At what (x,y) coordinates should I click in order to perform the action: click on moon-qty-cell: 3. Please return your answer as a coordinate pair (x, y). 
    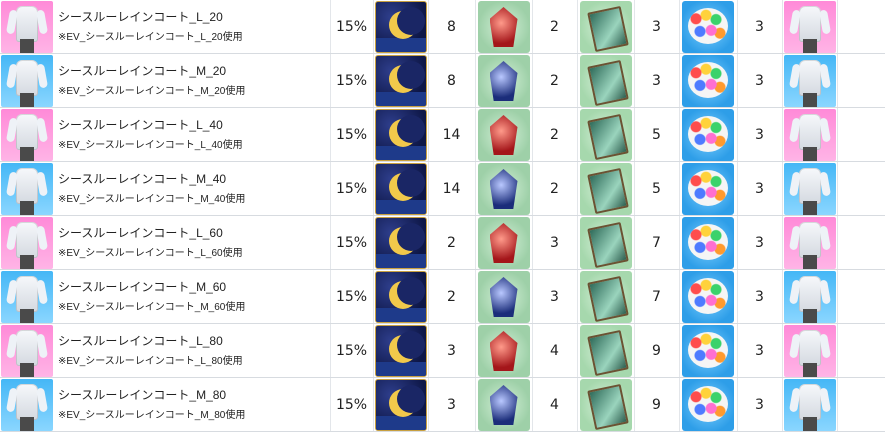
    Looking at the image, I should click on (451, 351).